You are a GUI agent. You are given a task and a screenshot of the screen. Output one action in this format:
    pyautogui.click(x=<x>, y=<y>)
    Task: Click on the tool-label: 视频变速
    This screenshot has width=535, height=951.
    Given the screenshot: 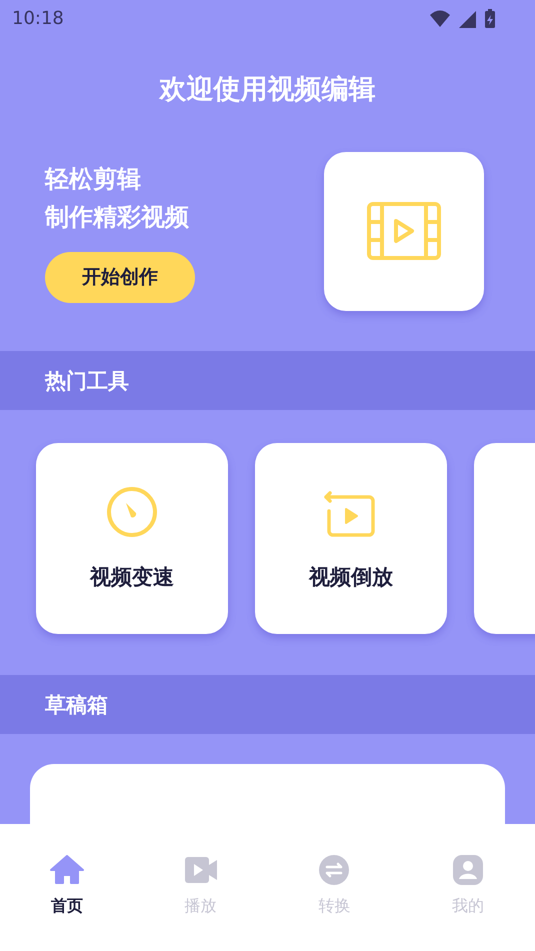 What is the action you would take?
    pyautogui.click(x=132, y=577)
    